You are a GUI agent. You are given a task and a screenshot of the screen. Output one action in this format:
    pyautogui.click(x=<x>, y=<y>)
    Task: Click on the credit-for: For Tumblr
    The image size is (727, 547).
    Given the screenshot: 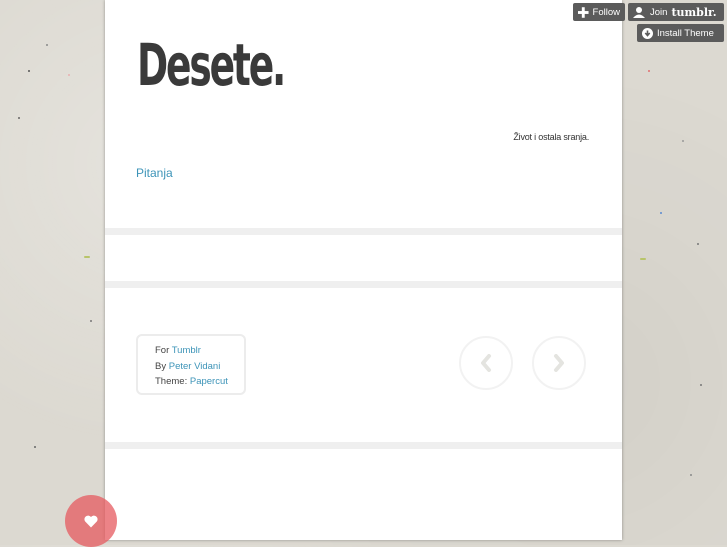 What is the action you would take?
    pyautogui.click(x=199, y=351)
    